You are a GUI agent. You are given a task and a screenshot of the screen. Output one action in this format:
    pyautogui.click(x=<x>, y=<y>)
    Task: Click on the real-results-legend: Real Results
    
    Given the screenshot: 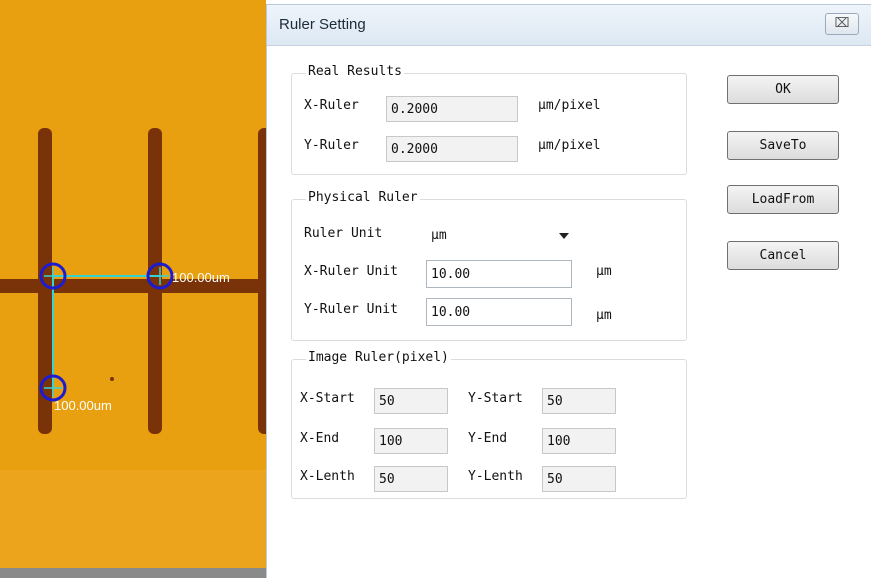 What is the action you would take?
    pyautogui.click(x=355, y=71)
    